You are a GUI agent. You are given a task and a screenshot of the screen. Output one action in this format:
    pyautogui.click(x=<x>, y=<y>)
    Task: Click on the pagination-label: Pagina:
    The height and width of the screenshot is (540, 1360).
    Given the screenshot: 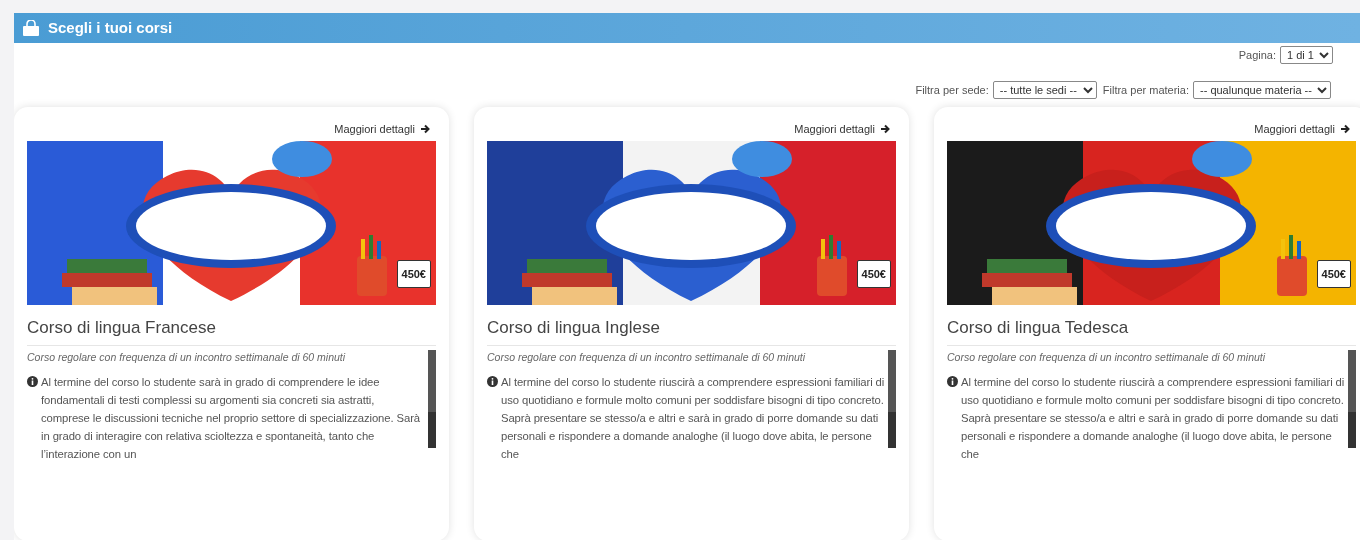 What is the action you would take?
    pyautogui.click(x=1257, y=55)
    